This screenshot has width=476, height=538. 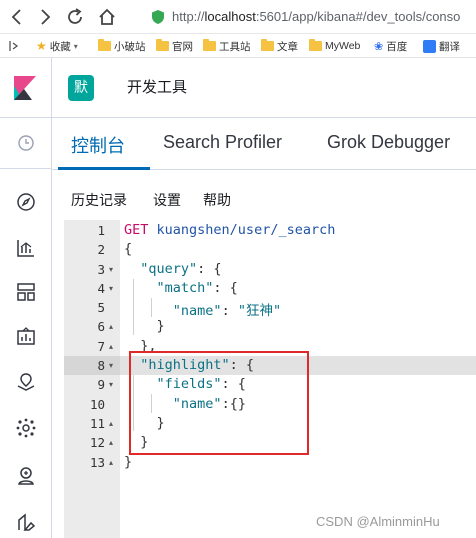 I want to click on tab-search-profiler: Search Profiler, so click(x=222, y=142).